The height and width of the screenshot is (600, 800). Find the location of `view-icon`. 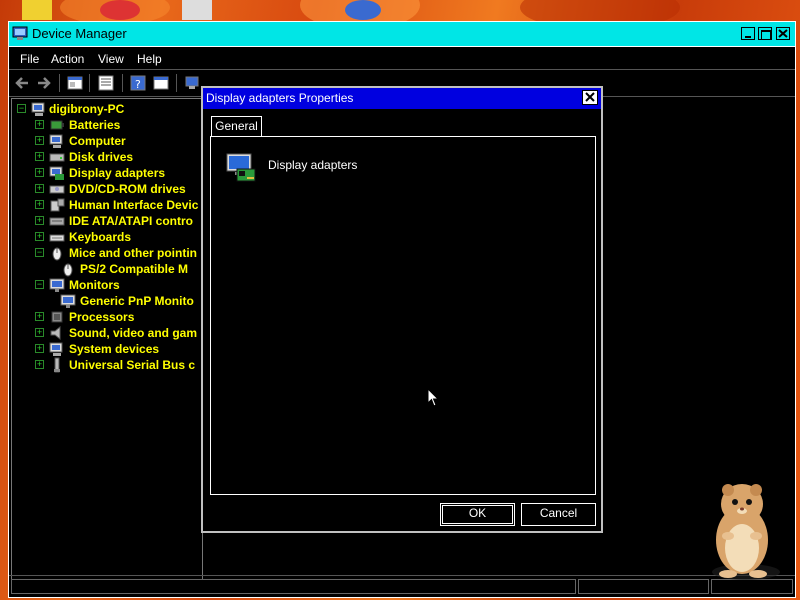

view-icon is located at coordinates (161, 83).